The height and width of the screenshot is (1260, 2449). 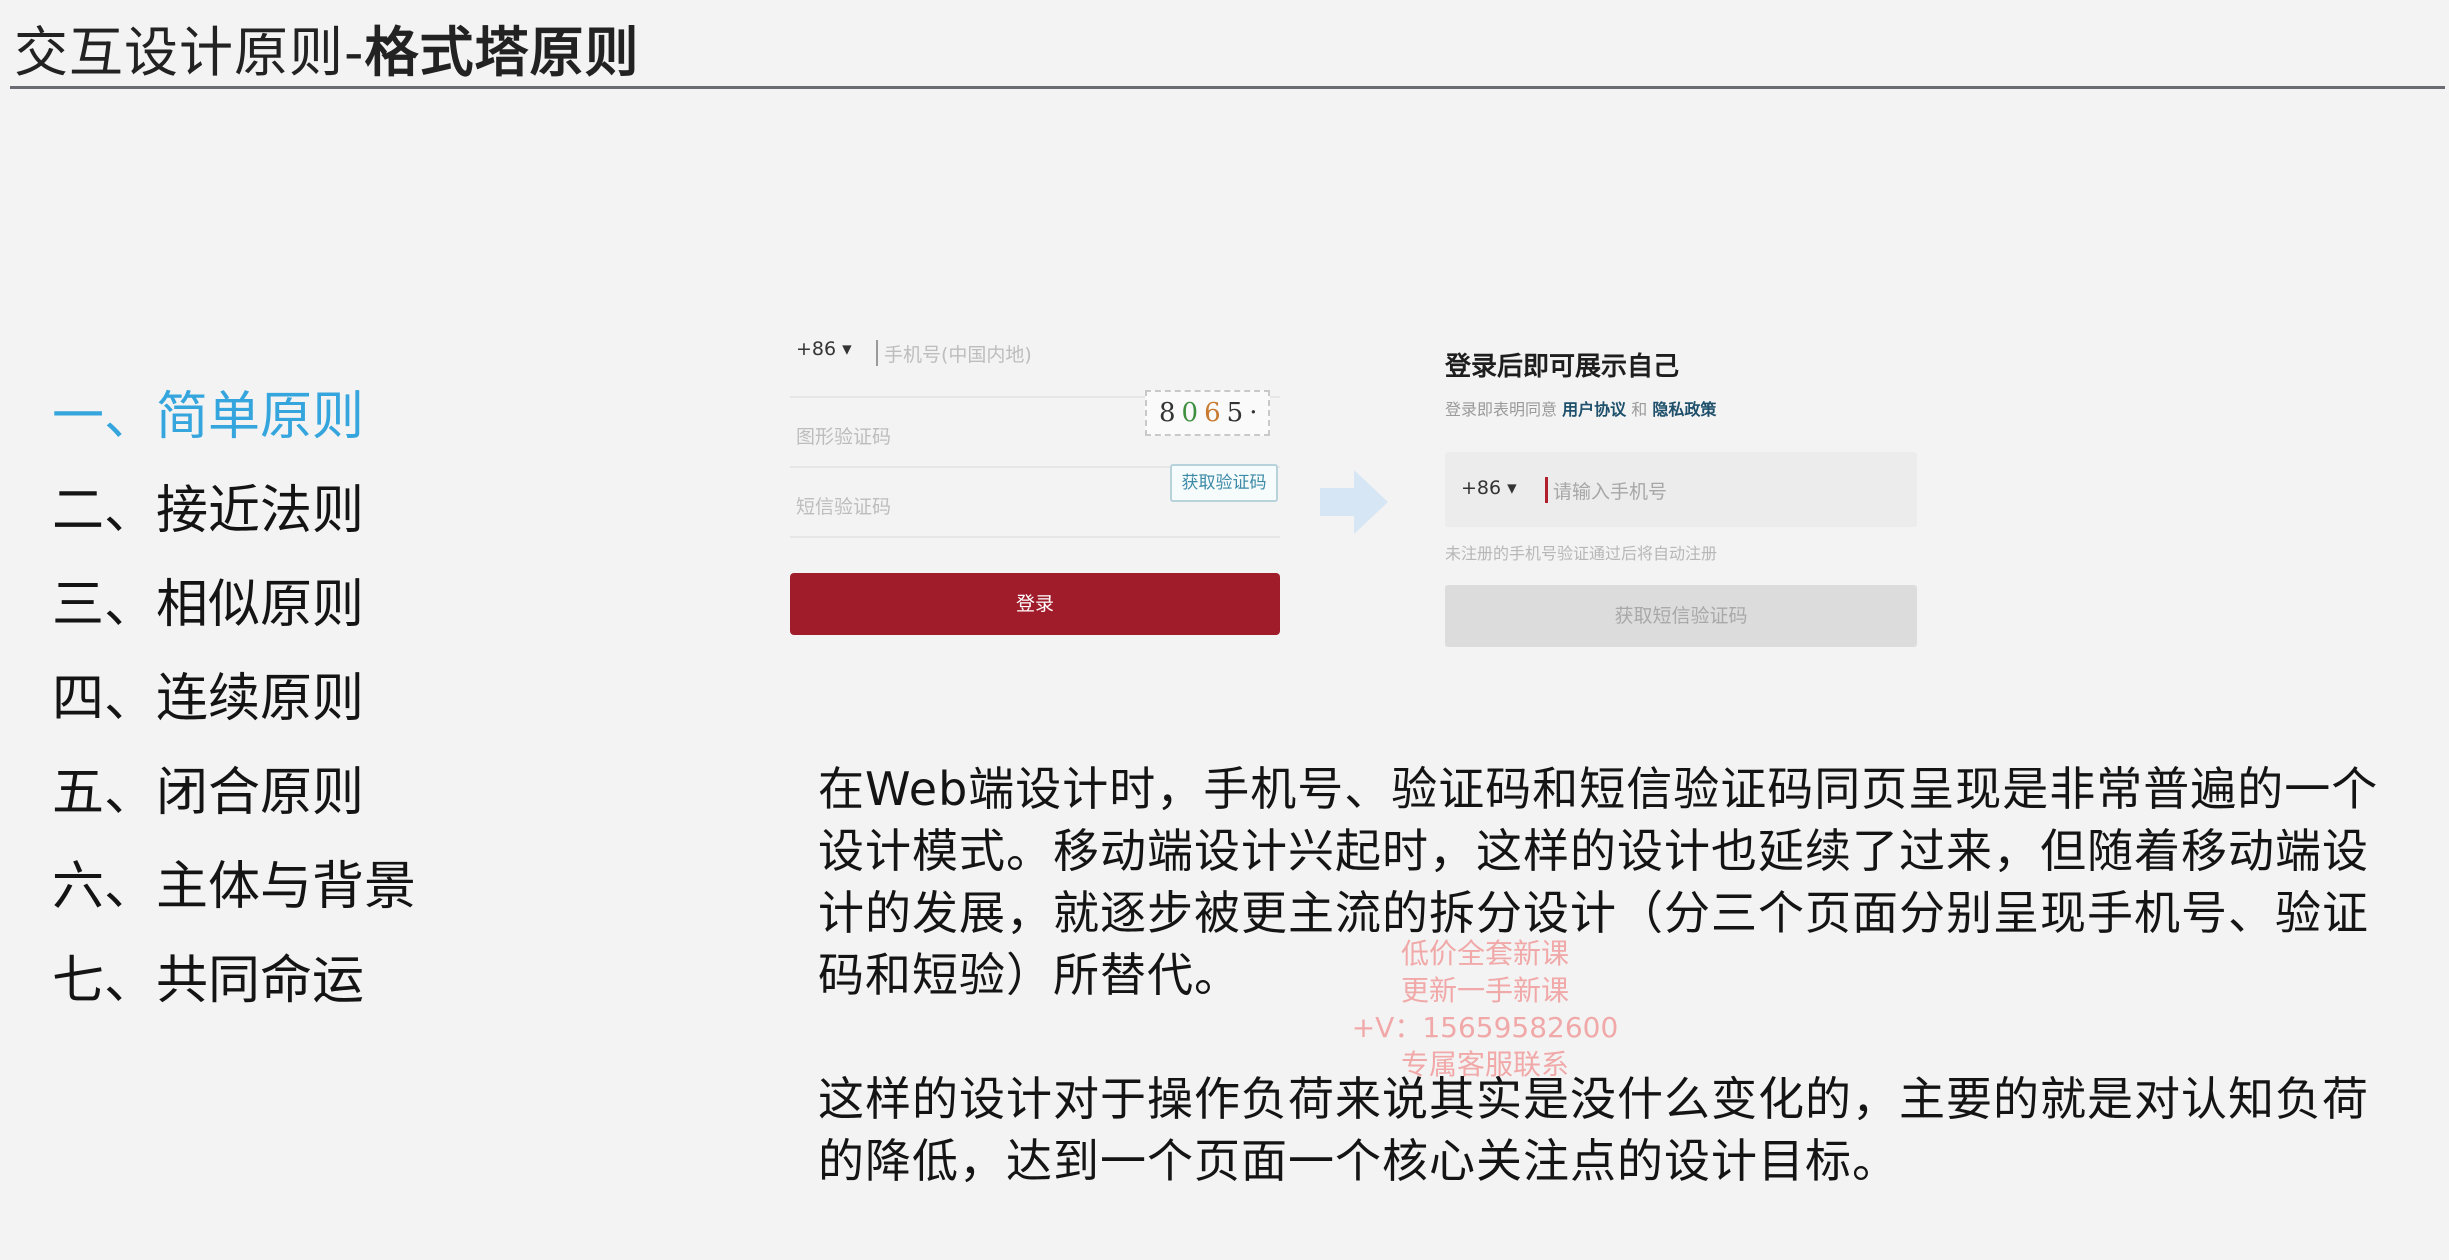 What do you see at coordinates (1484, 990) in the screenshot?
I see `watermark-line: 更新一手新课` at bounding box center [1484, 990].